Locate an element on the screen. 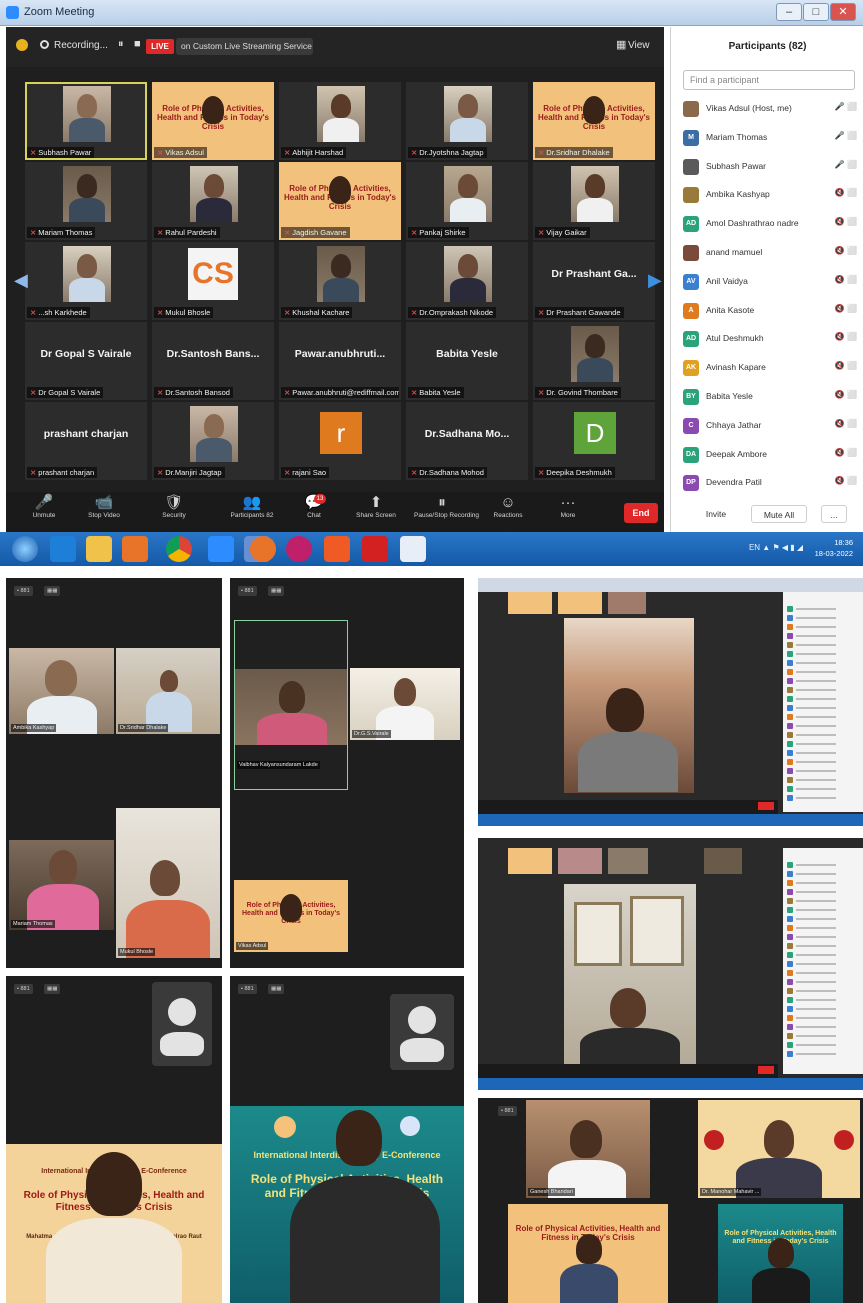 Image resolution: width=863 pixels, height=1303 pixels. system-tray: EN ▲ ⚑ ◀ ▮ ◢ is located at coordinates (776, 547).